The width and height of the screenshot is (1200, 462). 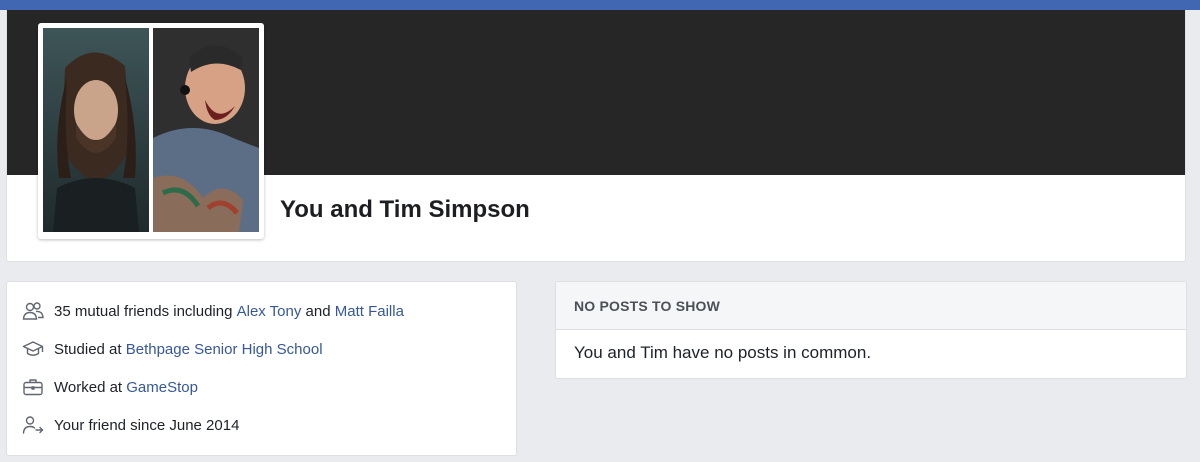 I want to click on posts-header: NO POSTS TO SHOW, so click(x=871, y=306).